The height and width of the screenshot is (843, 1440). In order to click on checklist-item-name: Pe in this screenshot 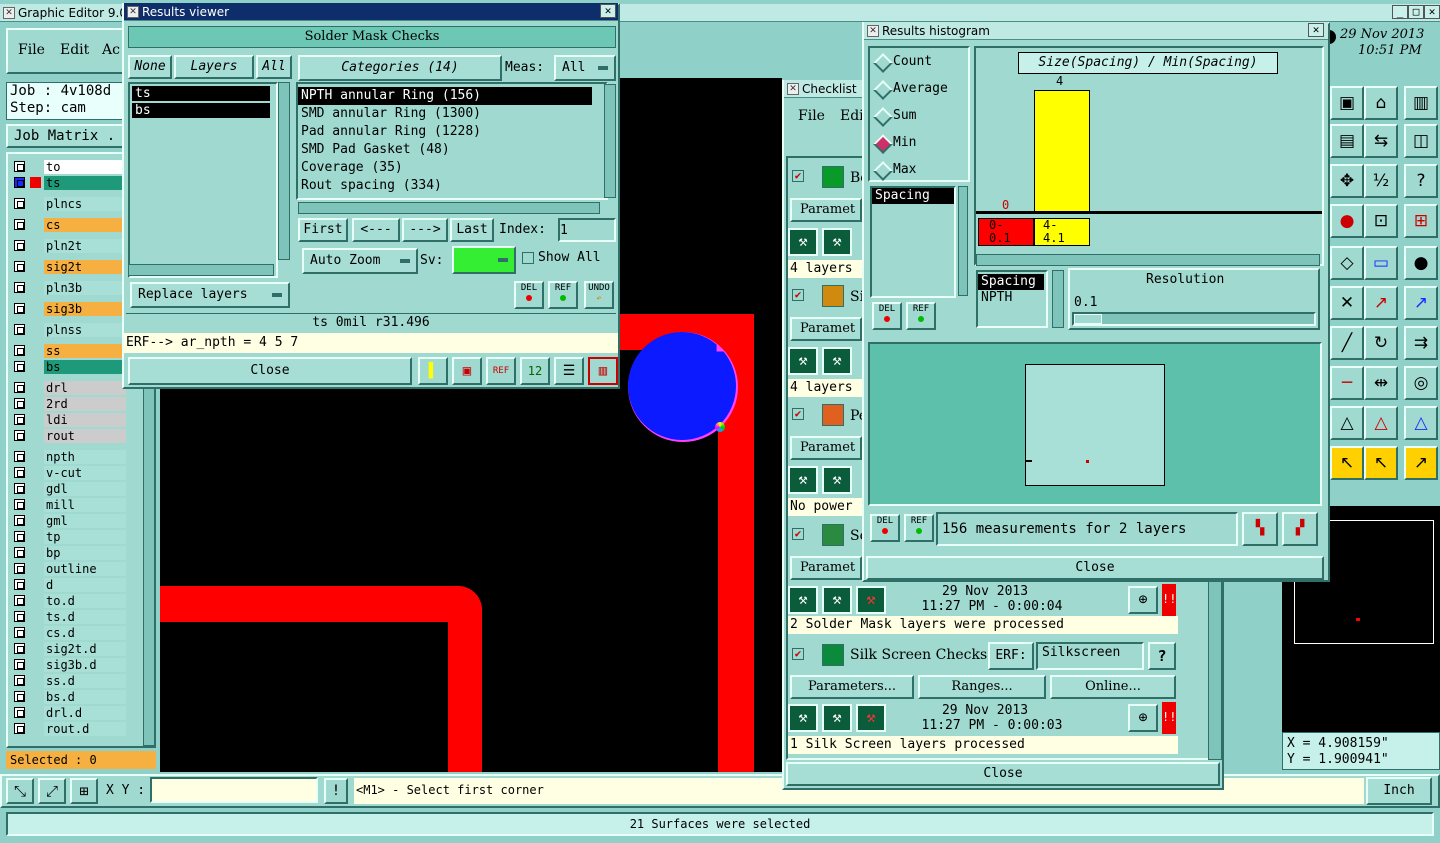, I will do `click(856, 416)`.